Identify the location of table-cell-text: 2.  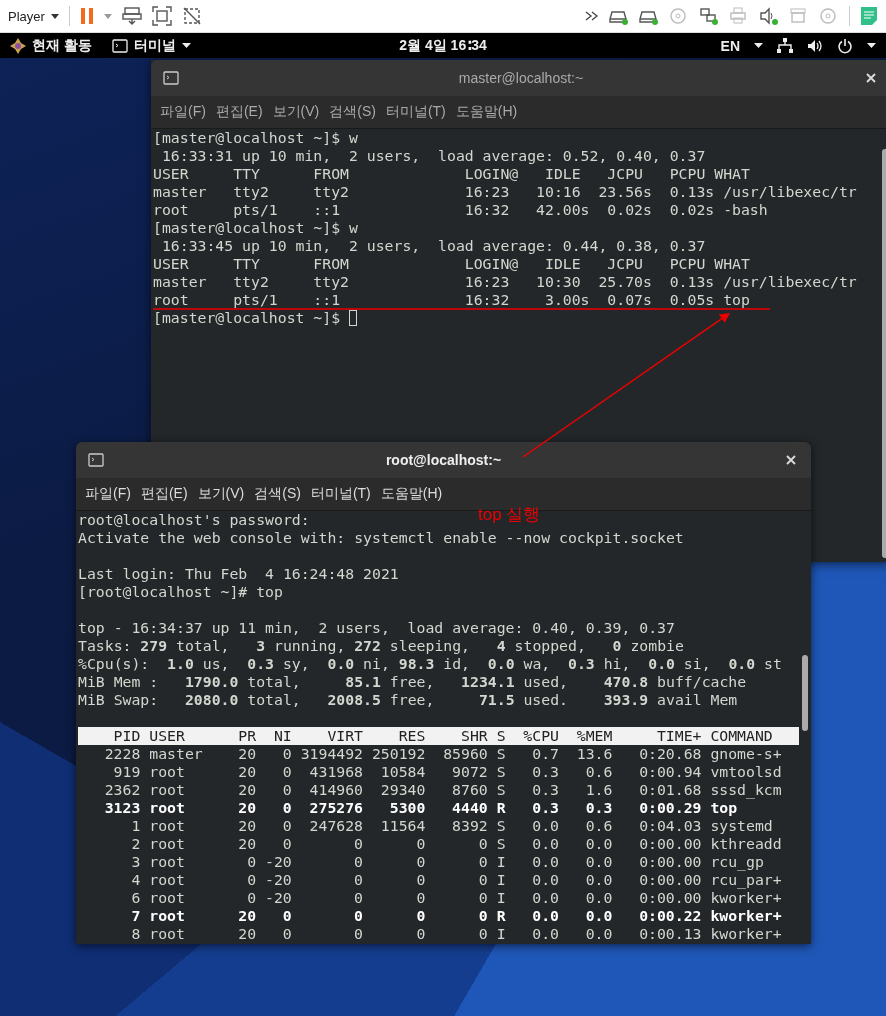
(135, 844).